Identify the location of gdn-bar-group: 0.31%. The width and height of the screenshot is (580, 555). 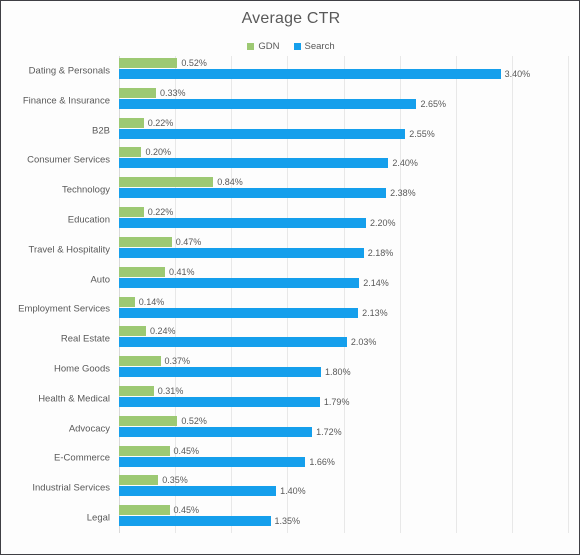
(151, 390).